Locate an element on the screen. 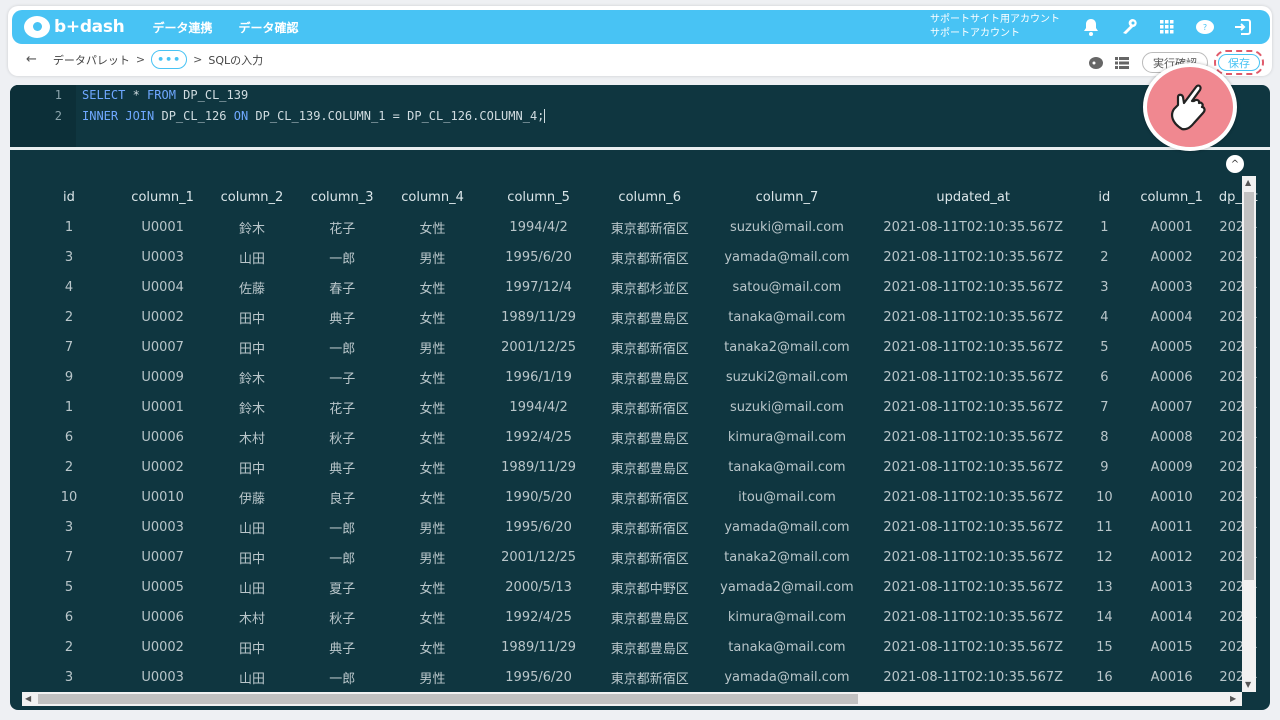  scroll-up-arrow-icon: ▲ is located at coordinates (1248, 182).